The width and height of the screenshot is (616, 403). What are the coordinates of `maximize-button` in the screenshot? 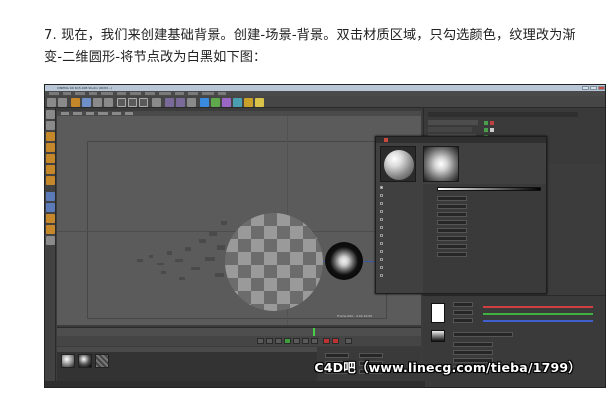 It's located at (593, 88).